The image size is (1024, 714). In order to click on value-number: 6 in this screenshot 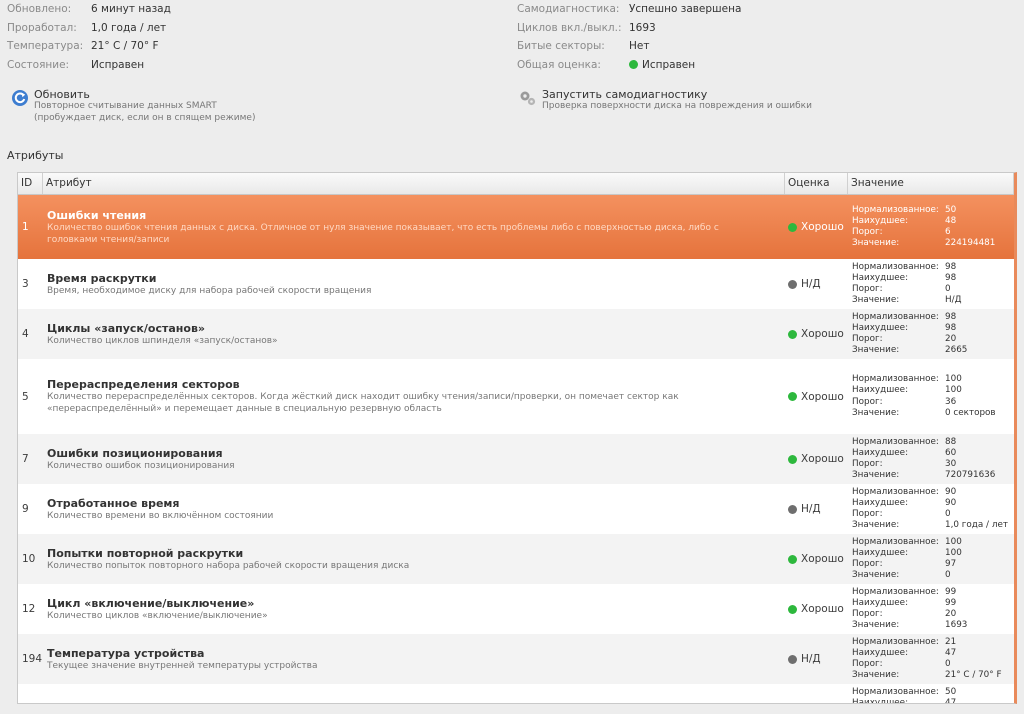, I will do `click(948, 232)`.